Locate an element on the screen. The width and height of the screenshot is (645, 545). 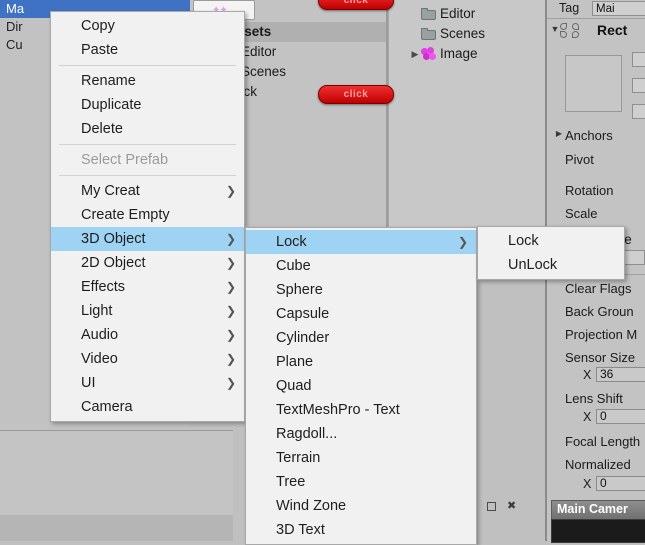
submenu-3d-item-3d-text: 3D Text is located at coordinates (361, 530).